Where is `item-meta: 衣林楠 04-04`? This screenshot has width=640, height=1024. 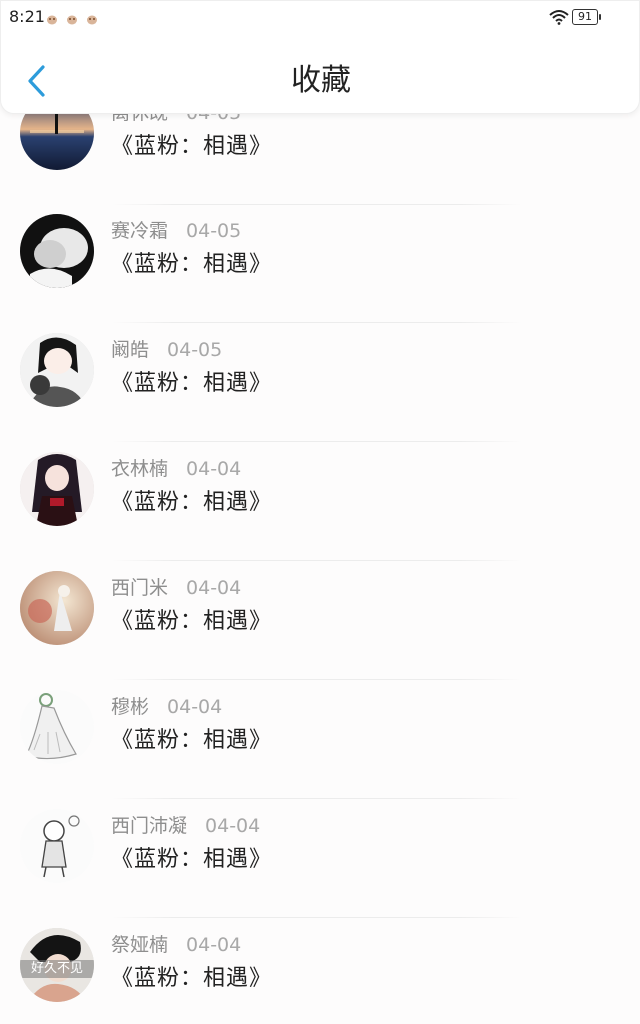 item-meta: 衣林楠 04-04 is located at coordinates (176, 469).